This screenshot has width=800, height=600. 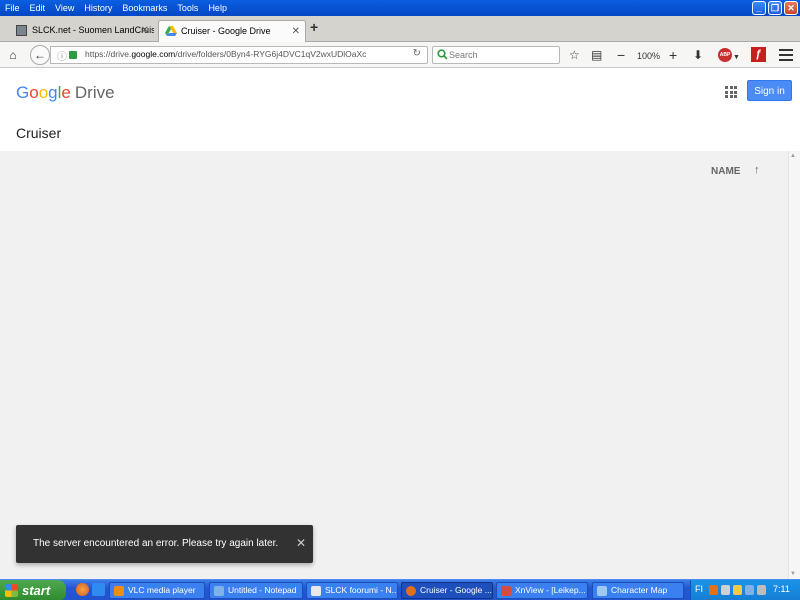 What do you see at coordinates (39, 133) in the screenshot?
I see `page-title: Cruiser` at bounding box center [39, 133].